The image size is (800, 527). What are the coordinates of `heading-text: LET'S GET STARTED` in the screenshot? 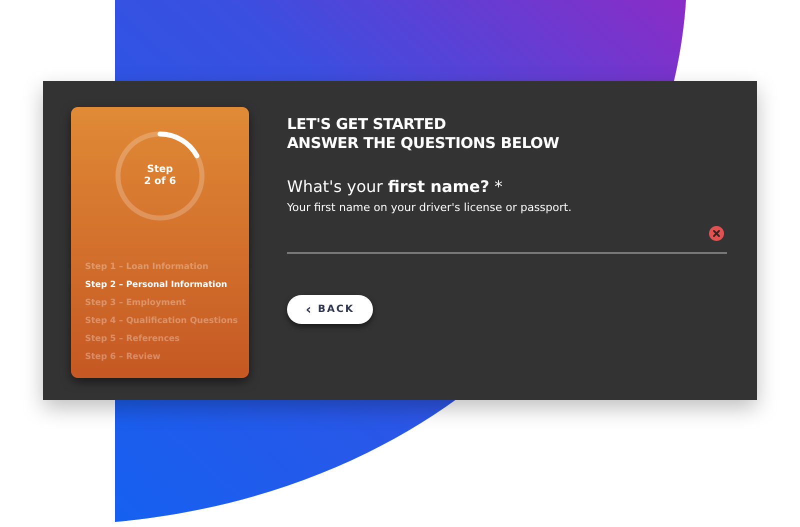 It's located at (367, 124).